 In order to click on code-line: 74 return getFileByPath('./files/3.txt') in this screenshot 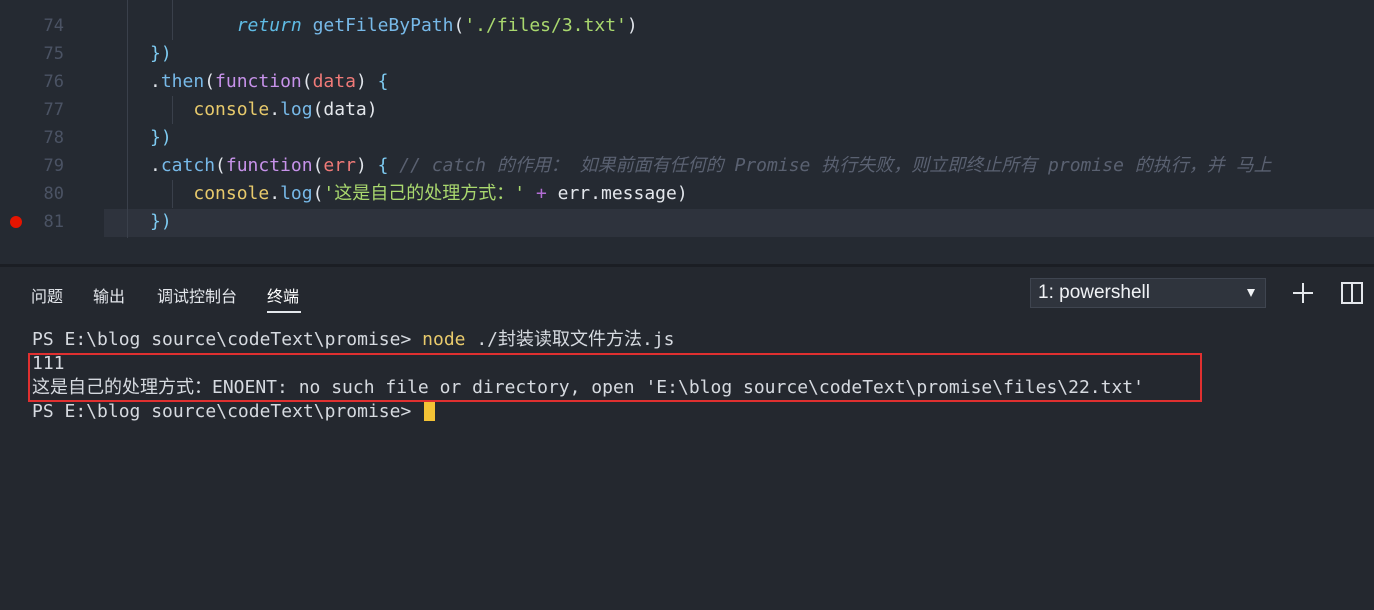, I will do `click(687, 26)`.